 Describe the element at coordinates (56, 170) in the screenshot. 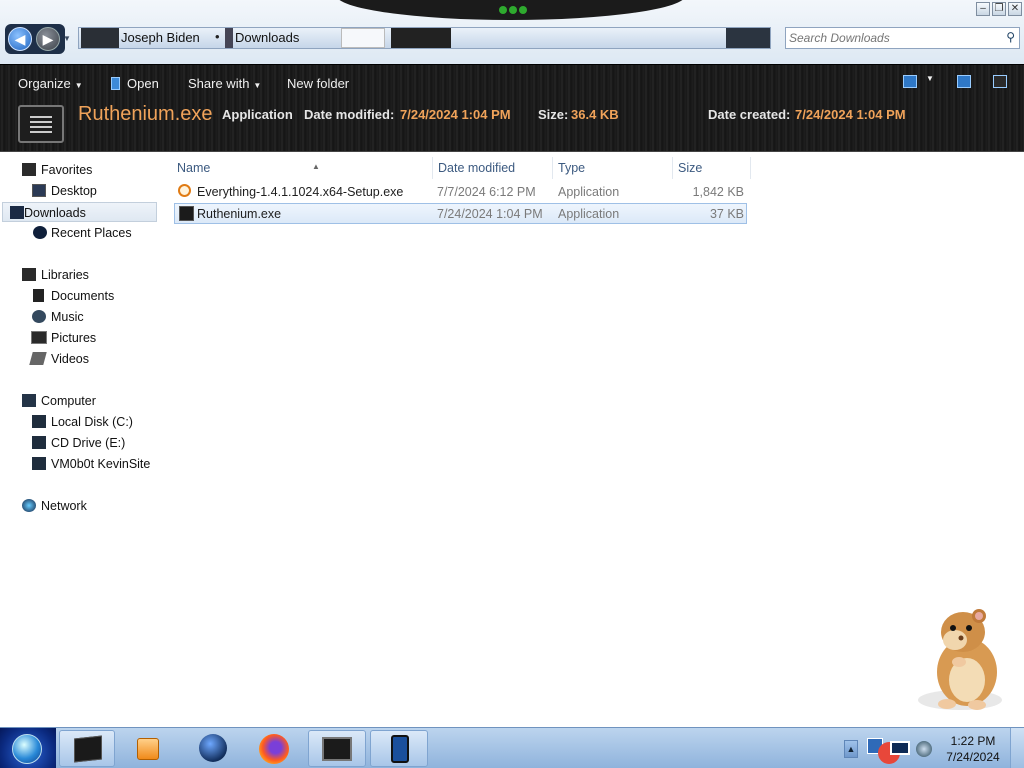

I see `nav-favorites: Favorites` at that location.